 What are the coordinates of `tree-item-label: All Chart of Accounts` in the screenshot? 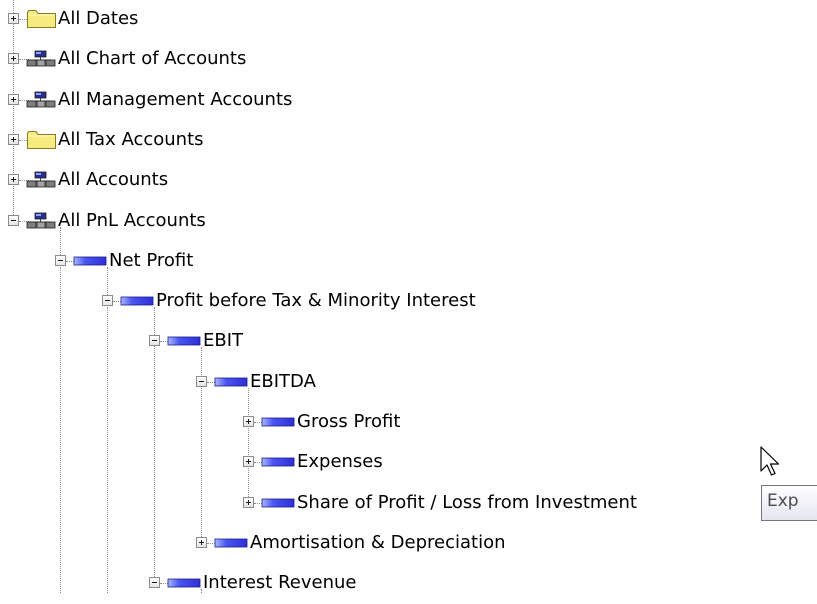 It's located at (152, 59).